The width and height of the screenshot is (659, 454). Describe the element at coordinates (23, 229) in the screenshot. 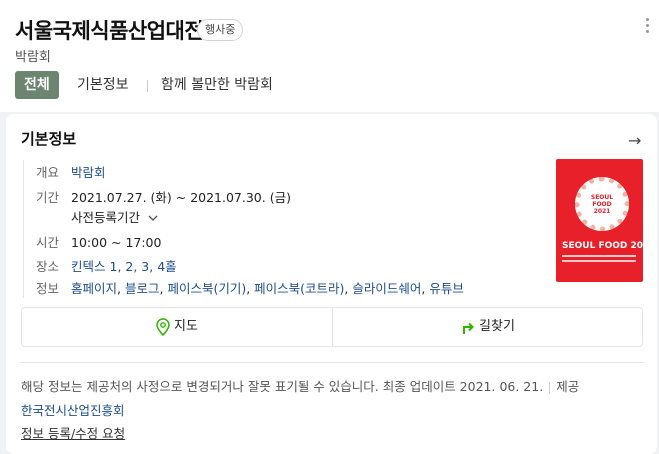

I see `info-guide-line` at that location.